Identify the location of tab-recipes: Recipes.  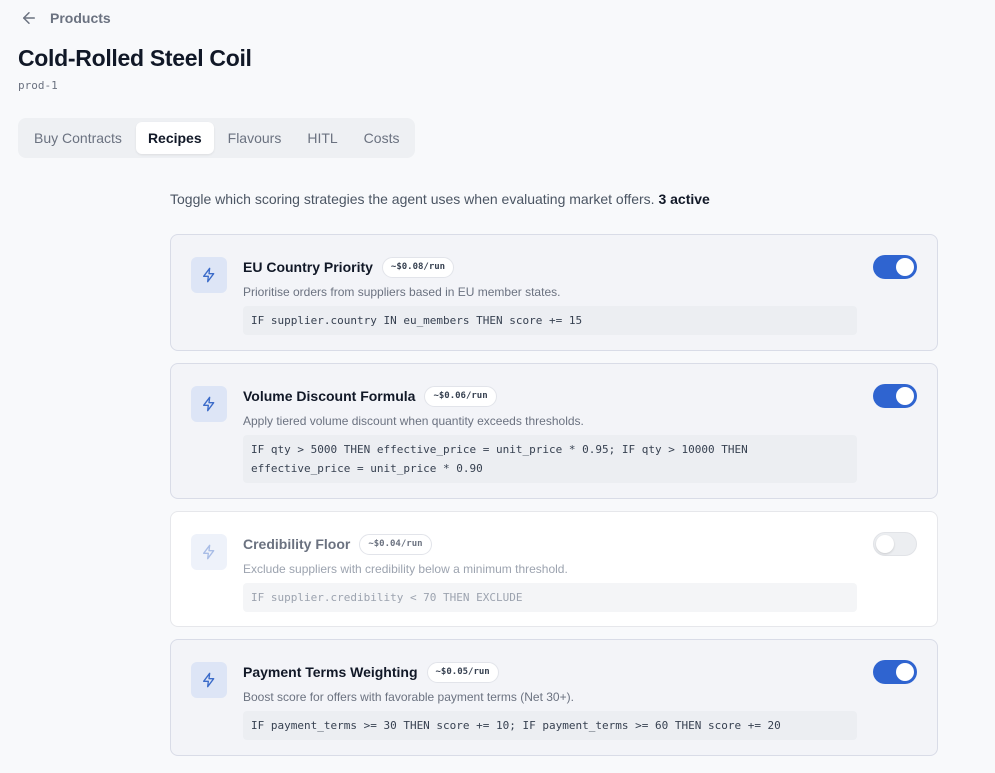
(174, 138).